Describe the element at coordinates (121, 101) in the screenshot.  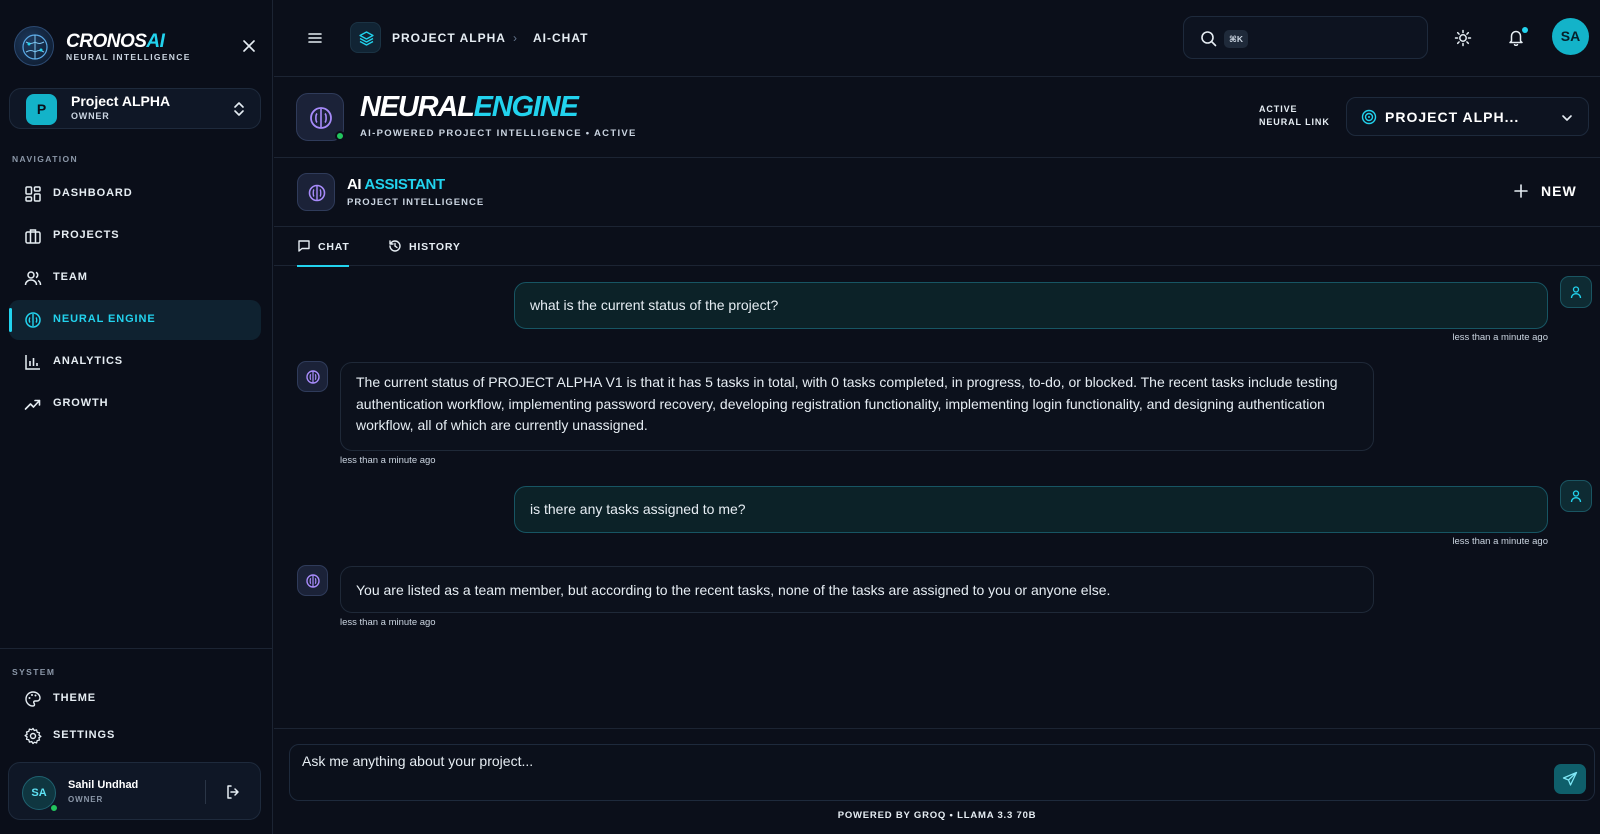
I see `project-name: Project ALPHA` at that location.